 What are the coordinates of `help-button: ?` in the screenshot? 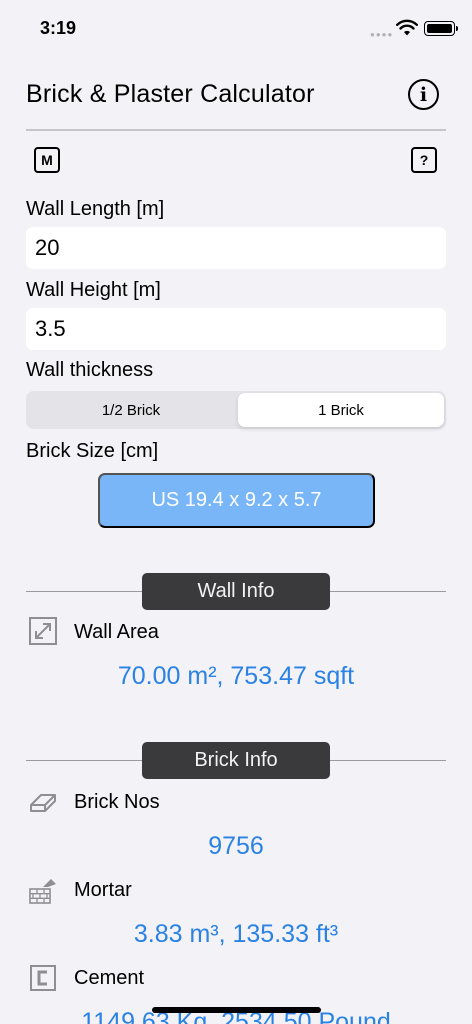 It's located at (424, 160).